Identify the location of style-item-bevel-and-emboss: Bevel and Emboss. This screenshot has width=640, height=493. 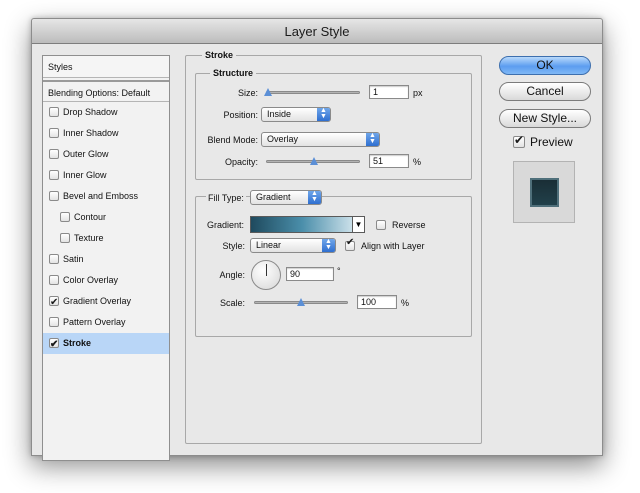
(106, 196).